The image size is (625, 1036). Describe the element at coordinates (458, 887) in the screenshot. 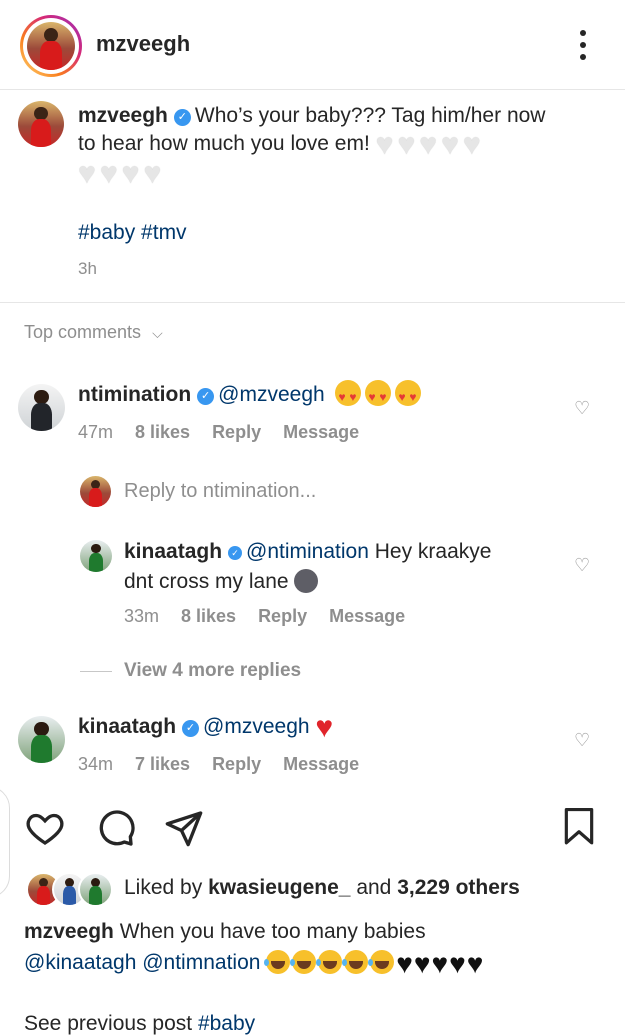

I see `liked-by-others: 3,229 others` at that location.